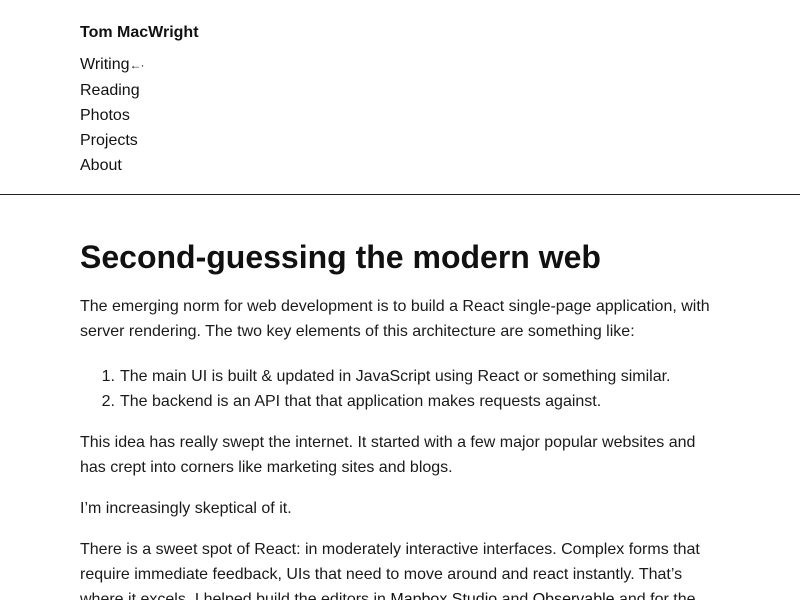 This screenshot has height=600, width=800. Describe the element at coordinates (110, 90) in the screenshot. I see `nav-link-reading: Reading` at that location.